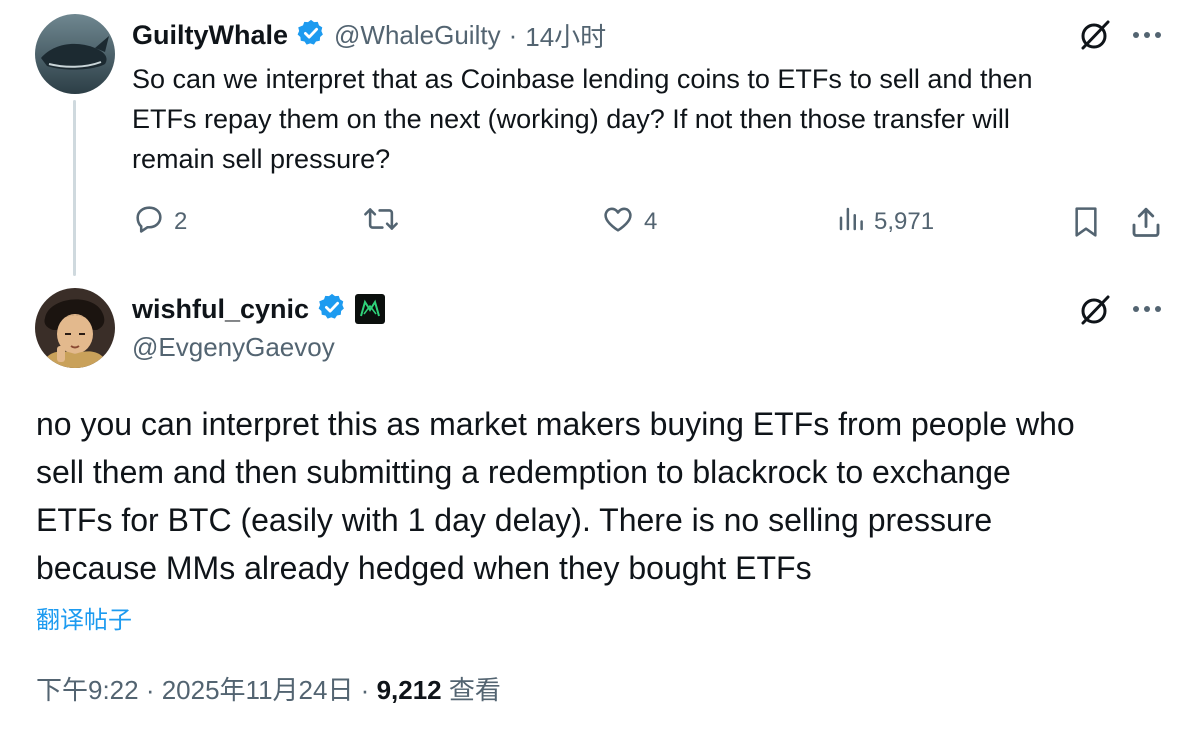 The image size is (1190, 734). I want to click on retweet-icon, so click(381, 222).